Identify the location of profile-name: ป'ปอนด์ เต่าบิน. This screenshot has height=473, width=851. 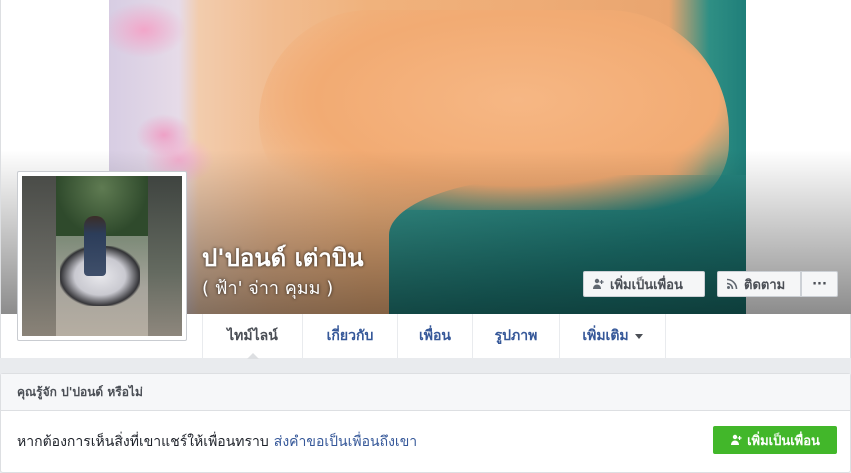
(282, 257).